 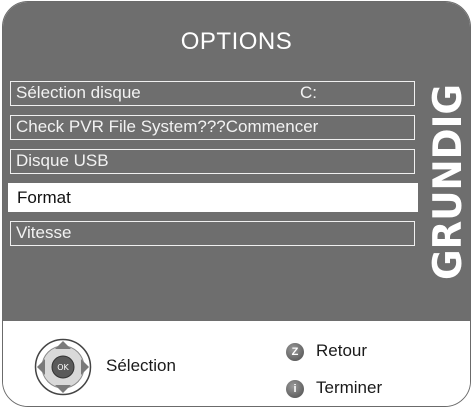 I want to click on menu-item-speed: Vitesse, so click(x=212, y=233).